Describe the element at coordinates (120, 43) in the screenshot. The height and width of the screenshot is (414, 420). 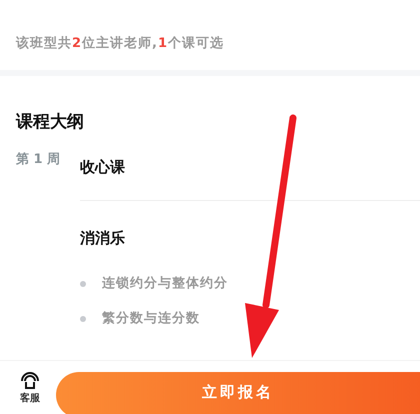
I see `class-summary-text: 该班型共2位主讲老师,1个课可选` at that location.